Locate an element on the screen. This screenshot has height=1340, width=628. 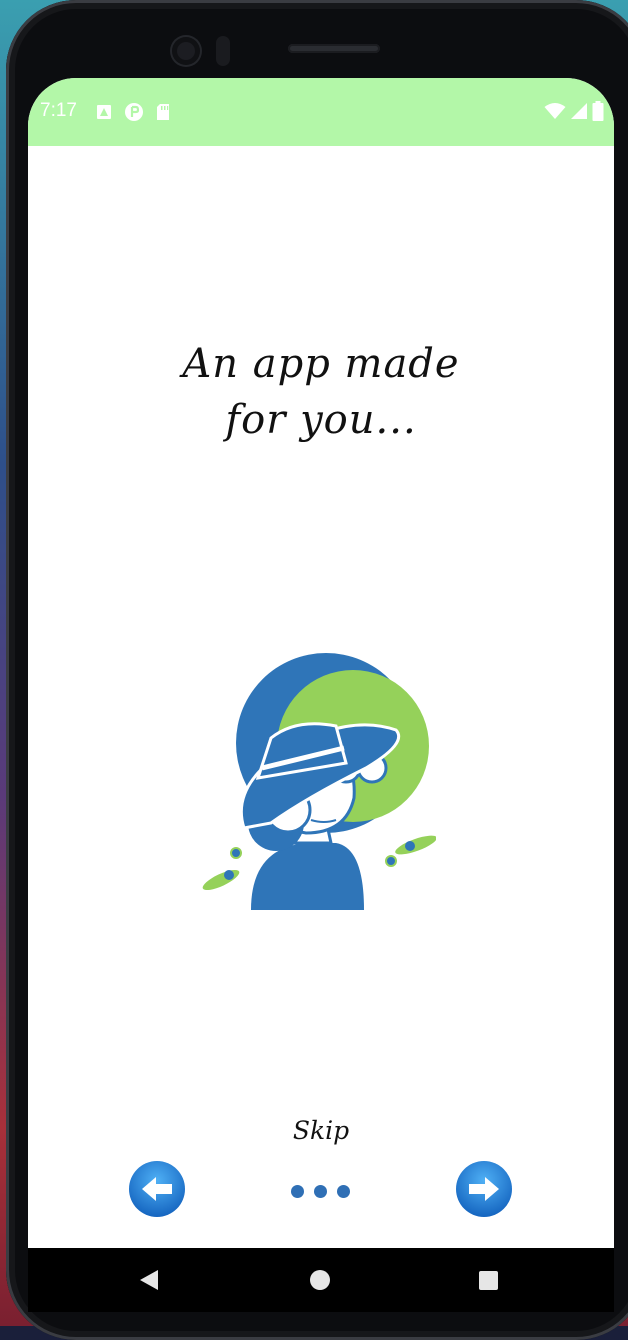
page-indicator is located at coordinates (320, 1191).